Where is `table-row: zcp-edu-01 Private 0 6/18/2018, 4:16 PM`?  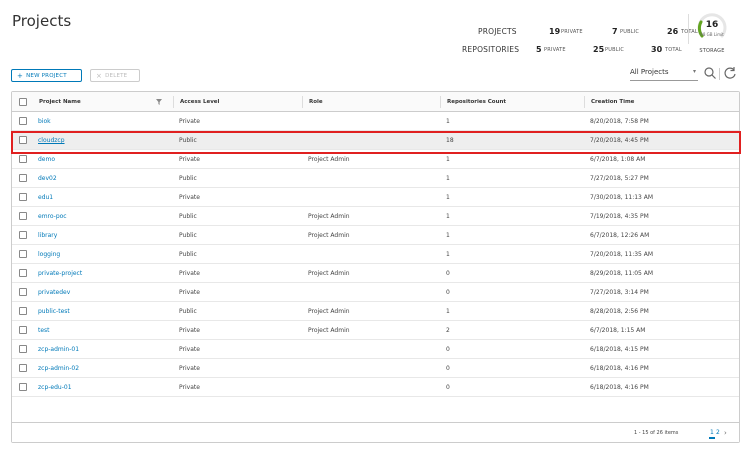
table-row: zcp-edu-01 Private 0 6/18/2018, 4:16 PM is located at coordinates (375, 387).